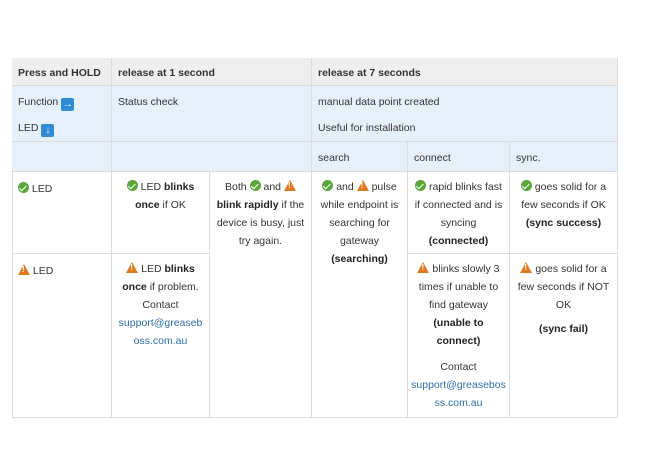 This screenshot has width=670, height=474. What do you see at coordinates (62, 72) in the screenshot?
I see `header-press-hold: Press and HOLD` at bounding box center [62, 72].